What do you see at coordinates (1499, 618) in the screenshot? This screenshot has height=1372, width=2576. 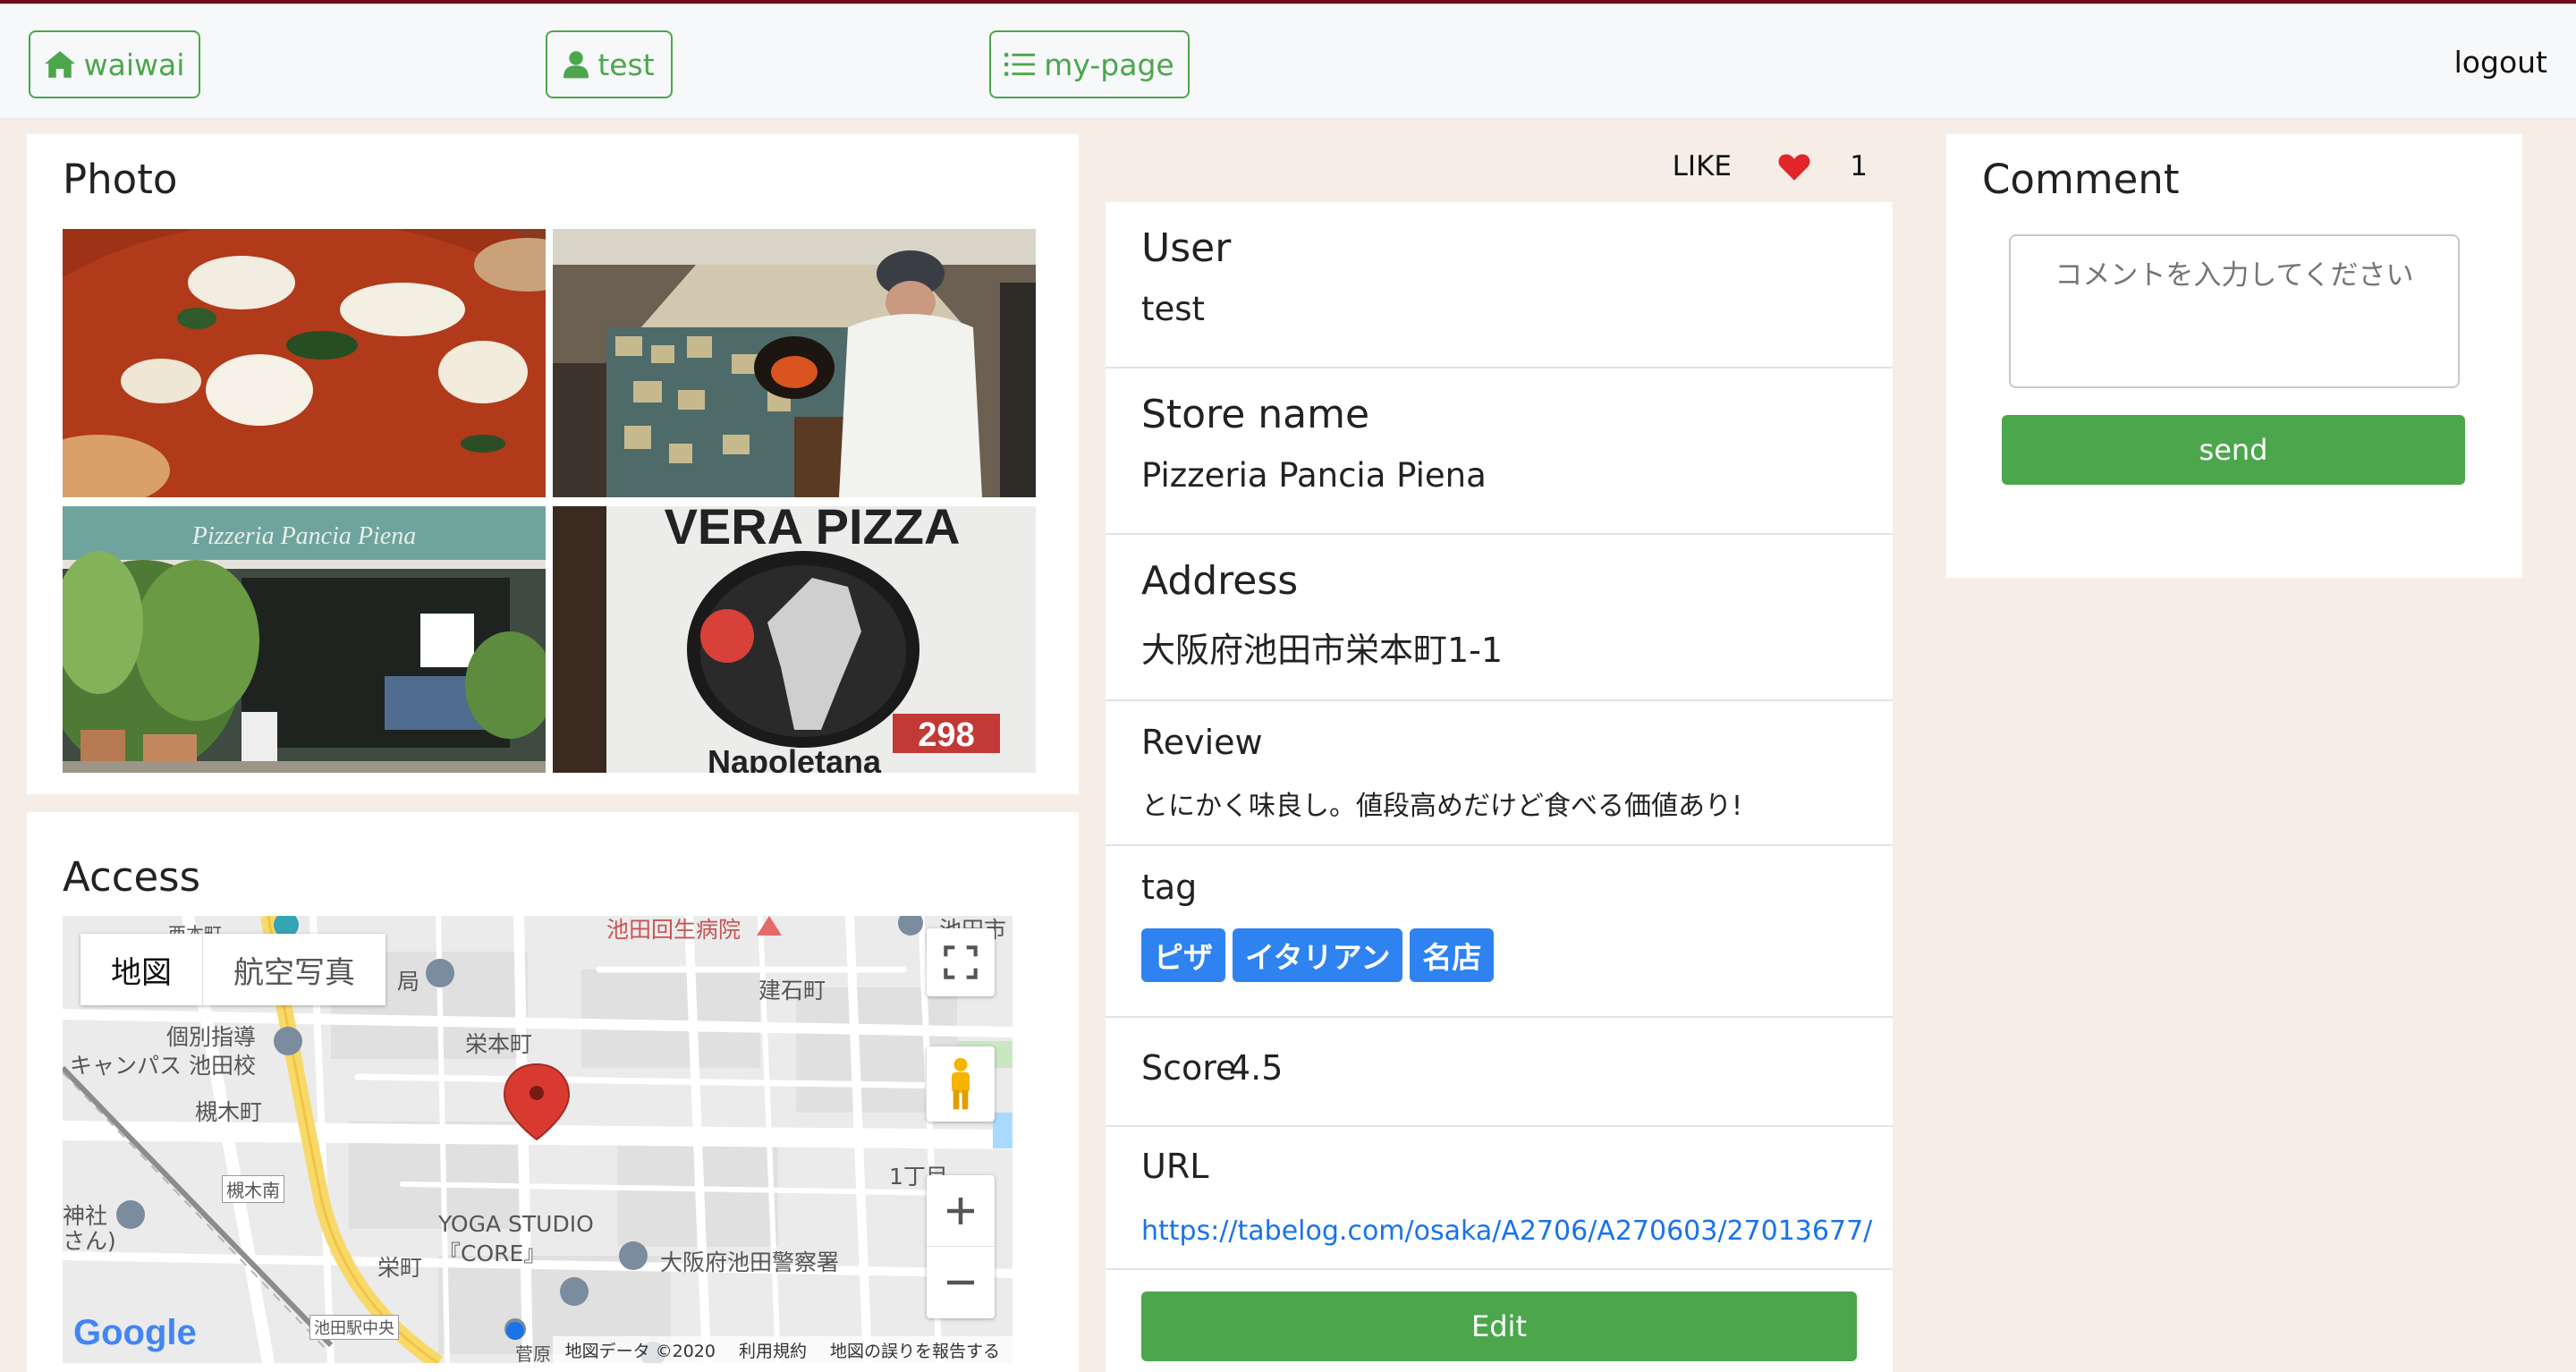 I see `address-section: Address 大阪府池田市栄本町1-1` at bounding box center [1499, 618].